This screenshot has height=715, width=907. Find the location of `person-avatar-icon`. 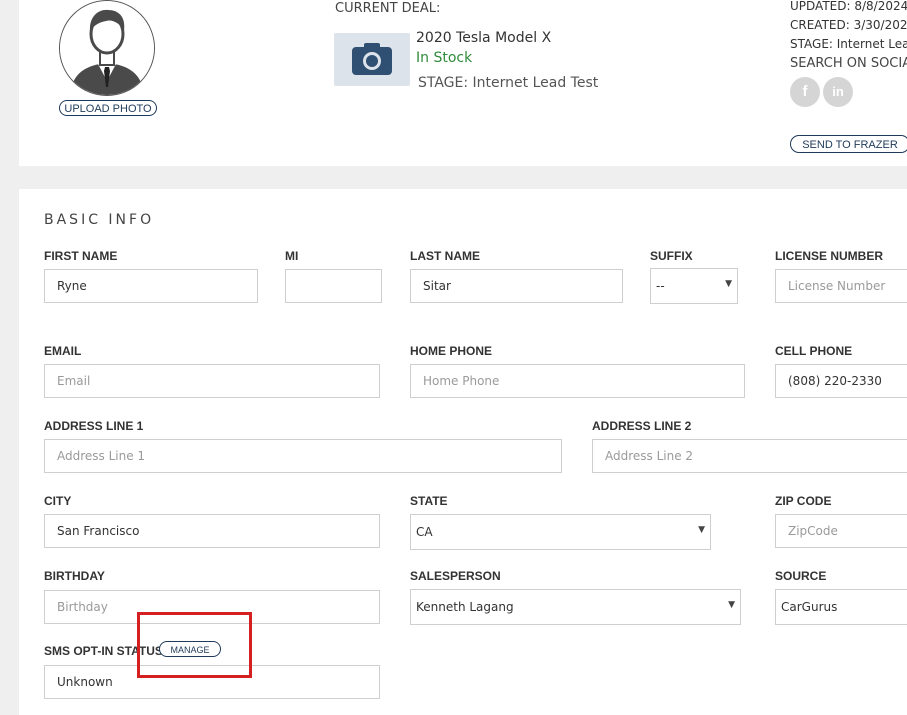

person-avatar-icon is located at coordinates (107, 48).